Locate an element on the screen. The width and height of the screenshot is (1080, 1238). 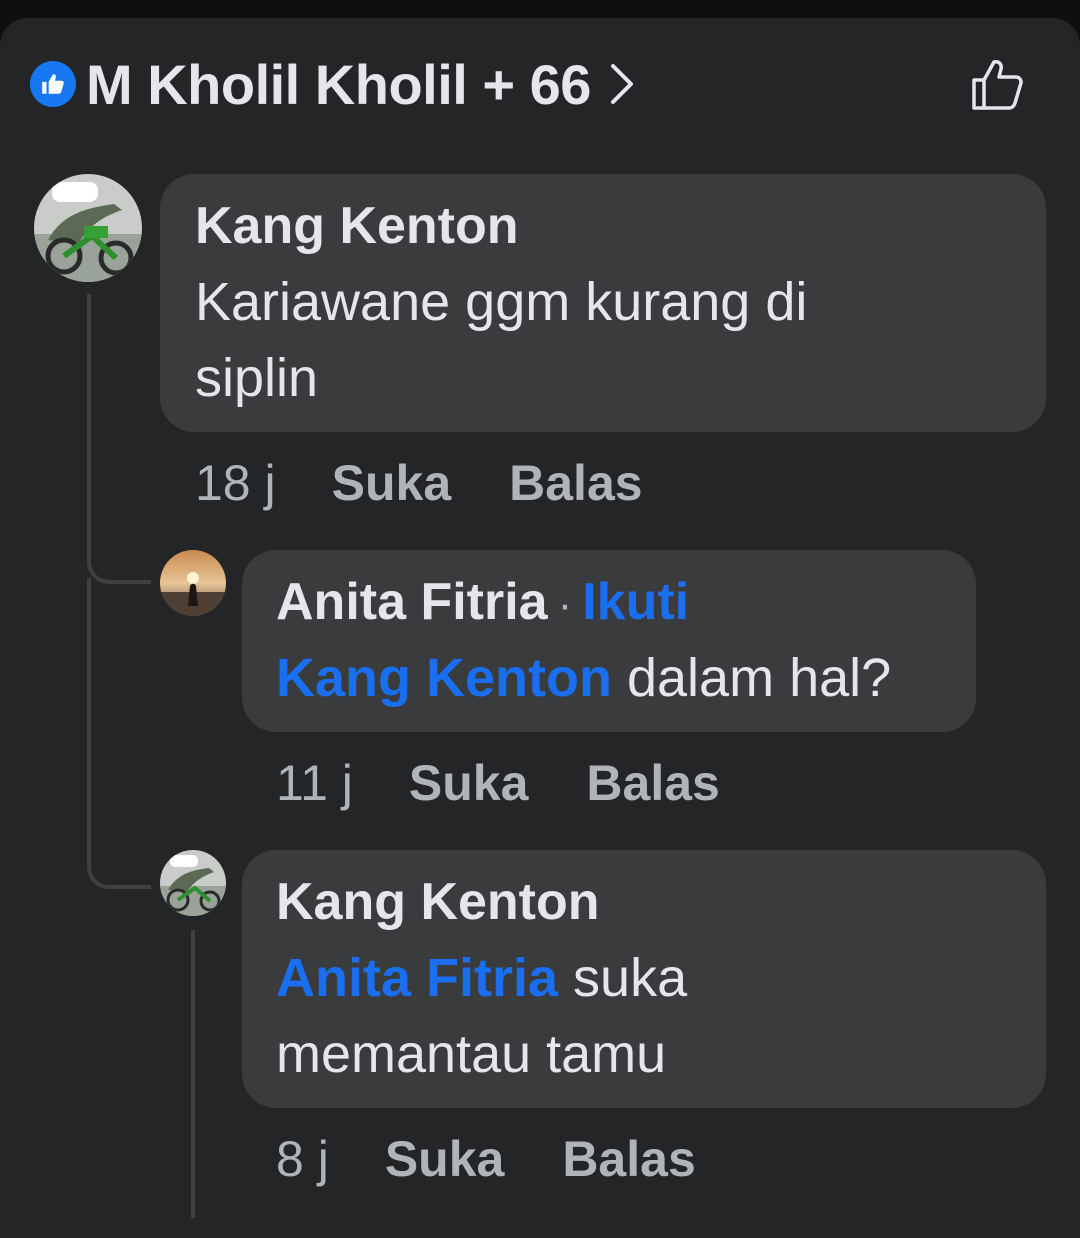
comment-actions: 18 j Suka Balas is located at coordinates (448, 483).